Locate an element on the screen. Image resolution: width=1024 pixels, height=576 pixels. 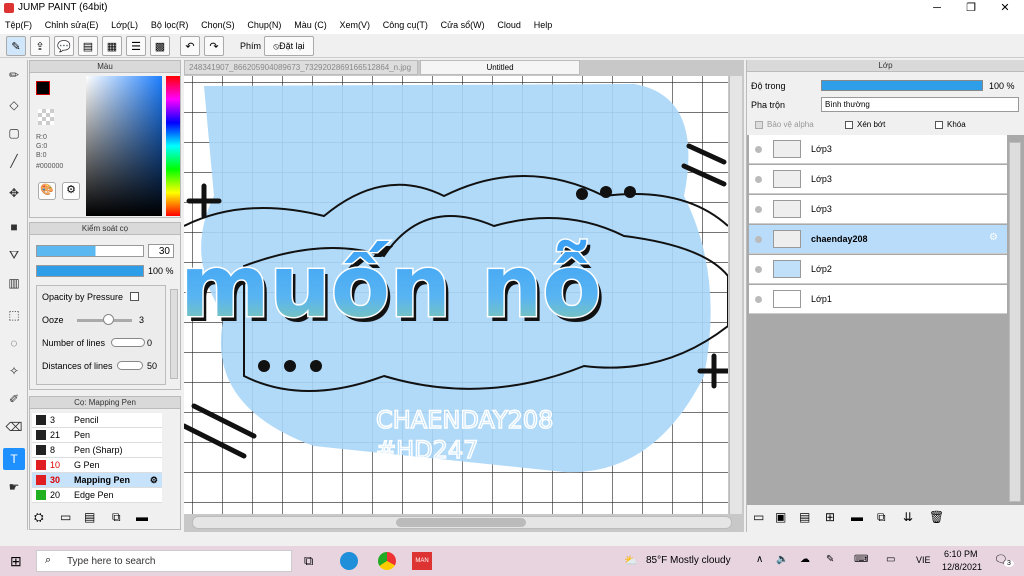
undo-icon: ↶ is located at coordinates (190, 46).